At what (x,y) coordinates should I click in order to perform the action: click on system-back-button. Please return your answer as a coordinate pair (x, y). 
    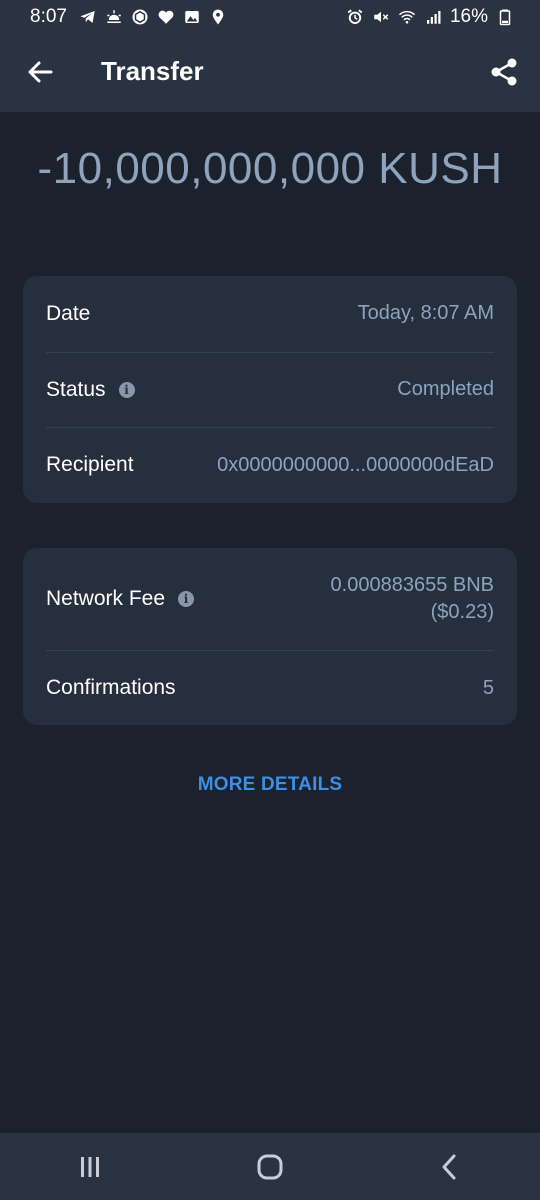
    Looking at the image, I should click on (450, 1167).